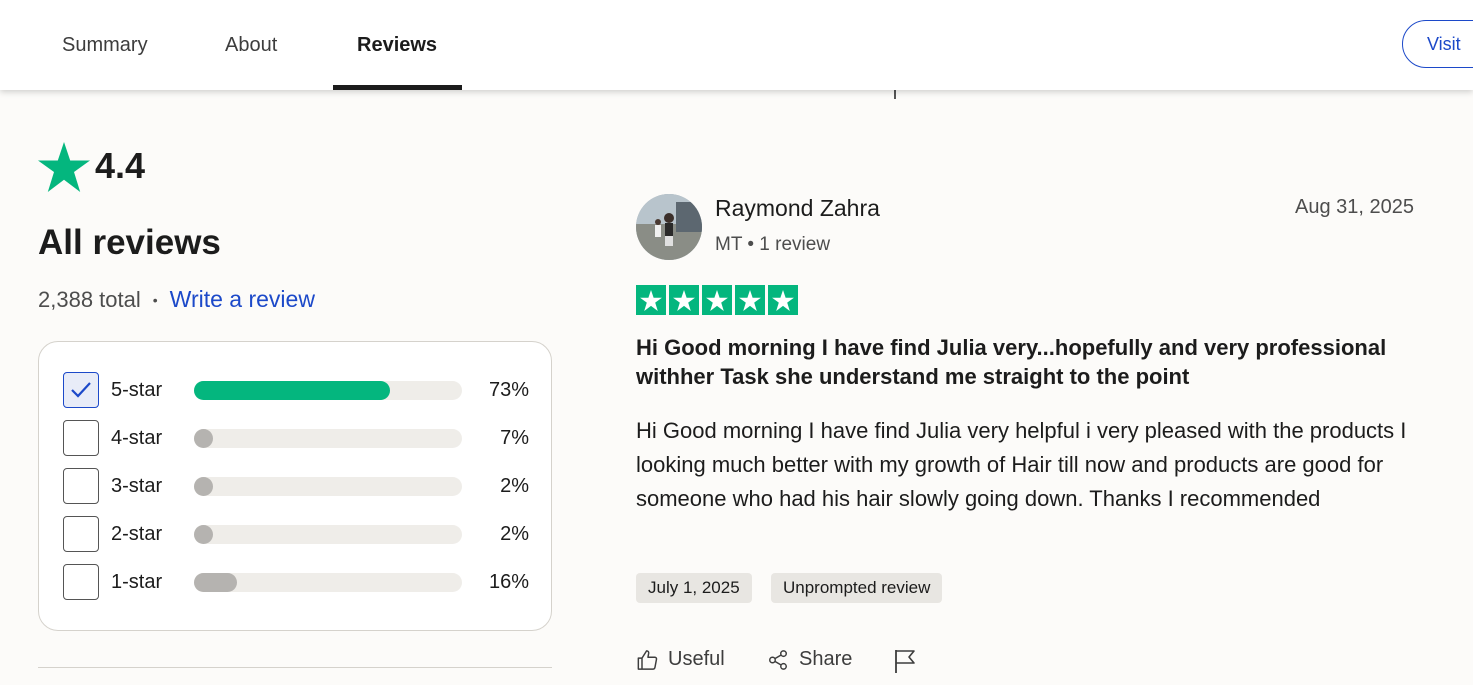 This screenshot has width=1473, height=685. Describe the element at coordinates (736, 45) in the screenshot. I see `top-nav: Summary About Reviews Visit` at that location.